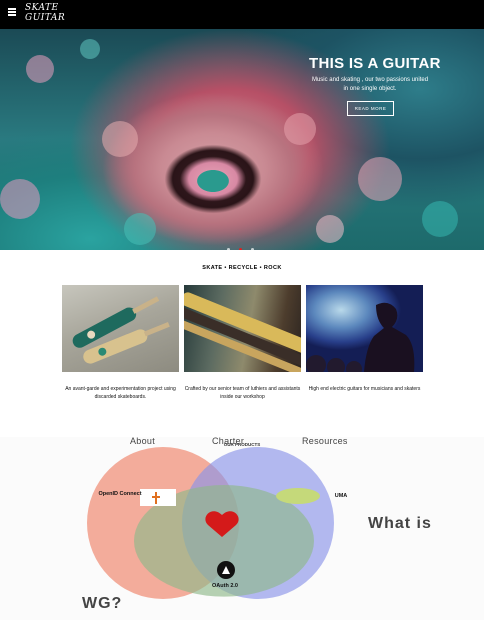  What do you see at coordinates (242, 444) in the screenshot?
I see `products-label: OUR PRODUCTS` at bounding box center [242, 444].